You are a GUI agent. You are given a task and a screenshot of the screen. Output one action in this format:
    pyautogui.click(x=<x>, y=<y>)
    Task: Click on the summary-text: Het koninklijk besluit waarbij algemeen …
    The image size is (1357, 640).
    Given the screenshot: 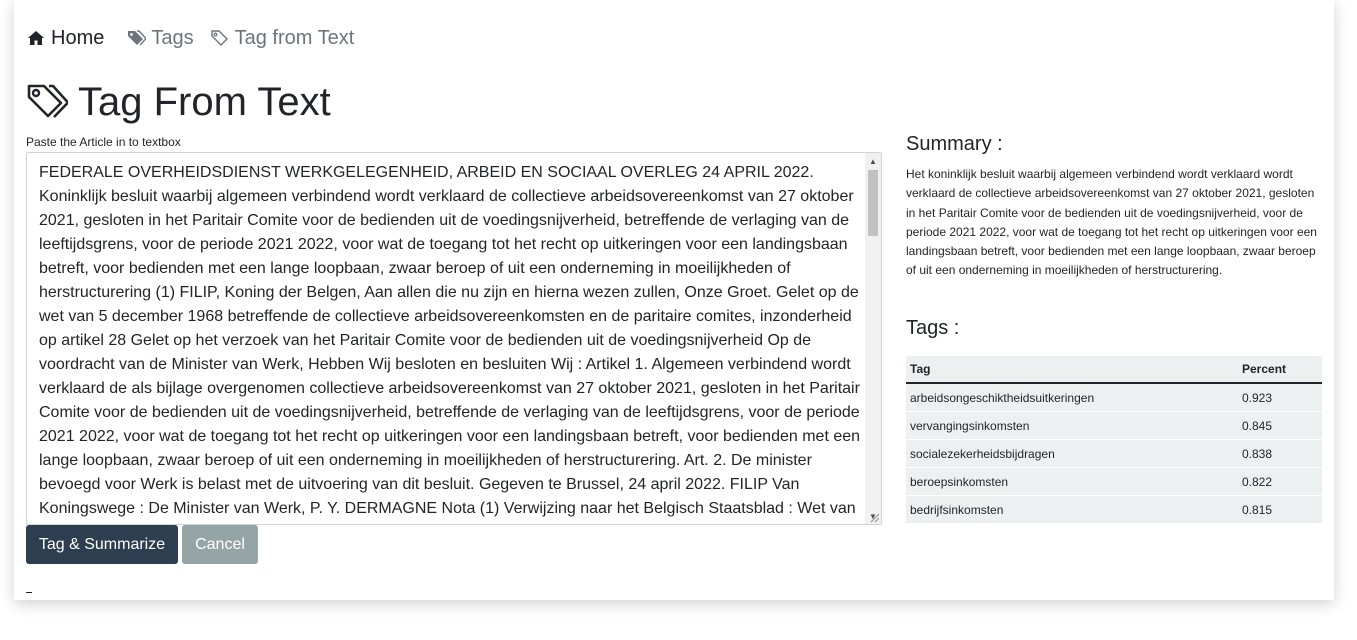 What is the action you would take?
    pyautogui.click(x=1111, y=222)
    